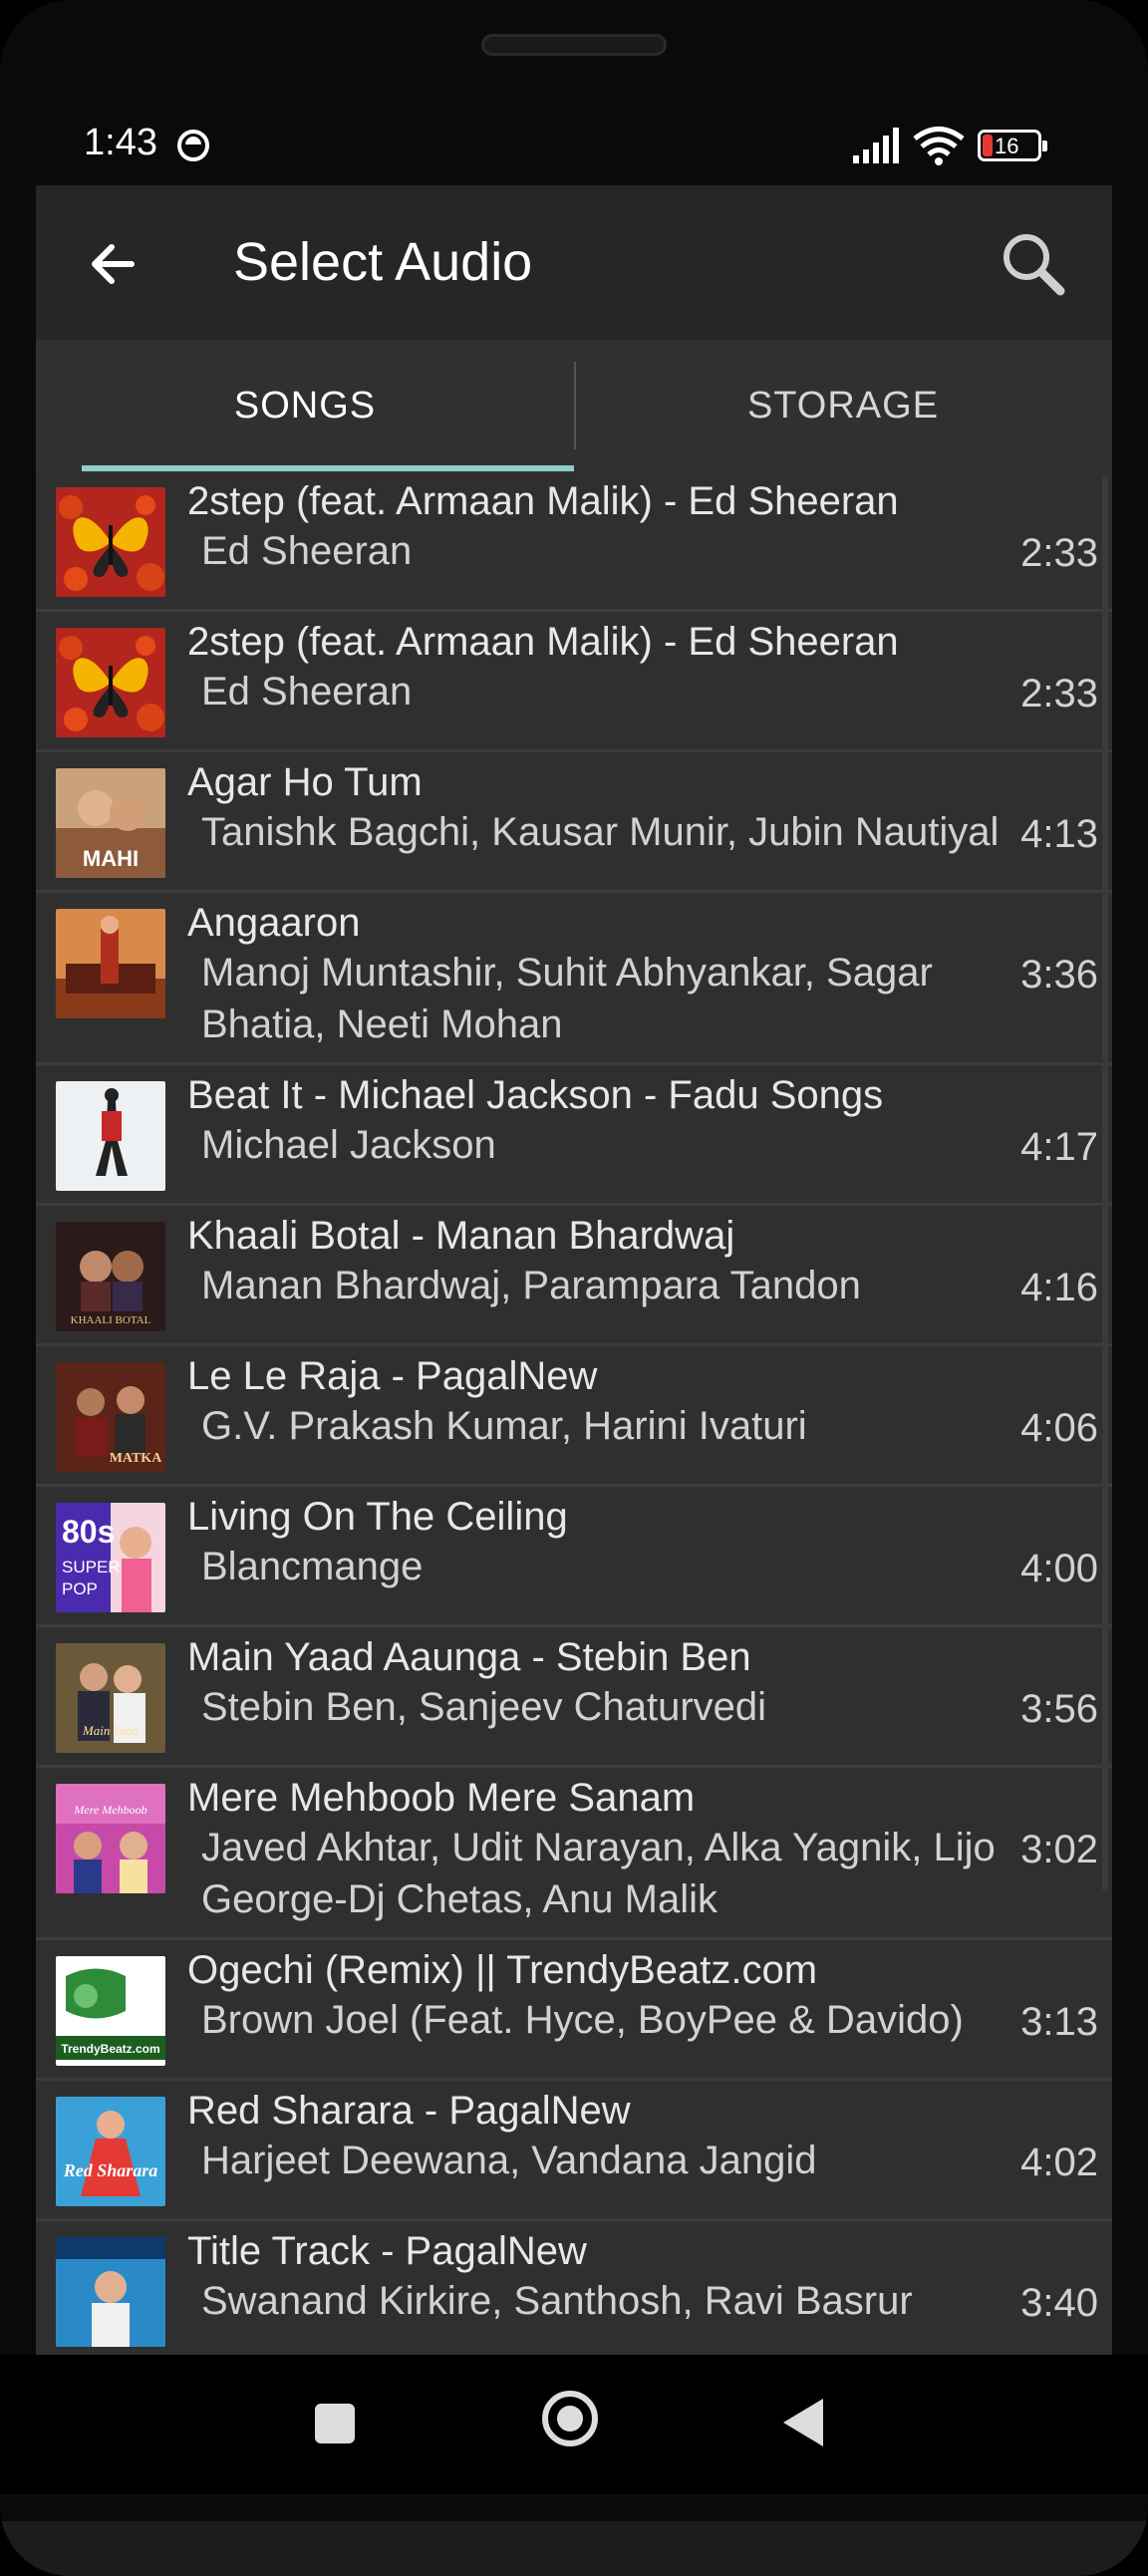  Describe the element at coordinates (1059, 1709) in the screenshot. I see `song-duration: 3:56` at that location.